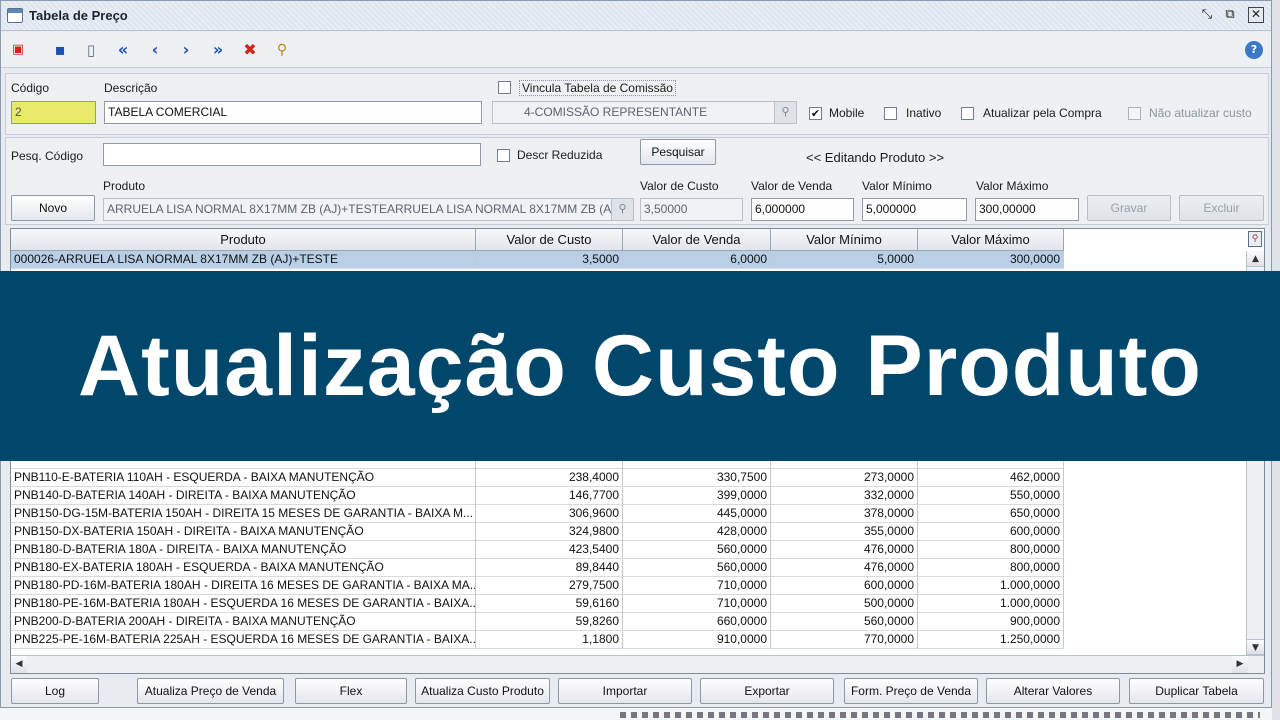 This screenshot has height=720, width=1280. I want to click on toolbar: ▣ ▪ ▯ « ‹ › » ✖ ⚲ ?, so click(636, 50).